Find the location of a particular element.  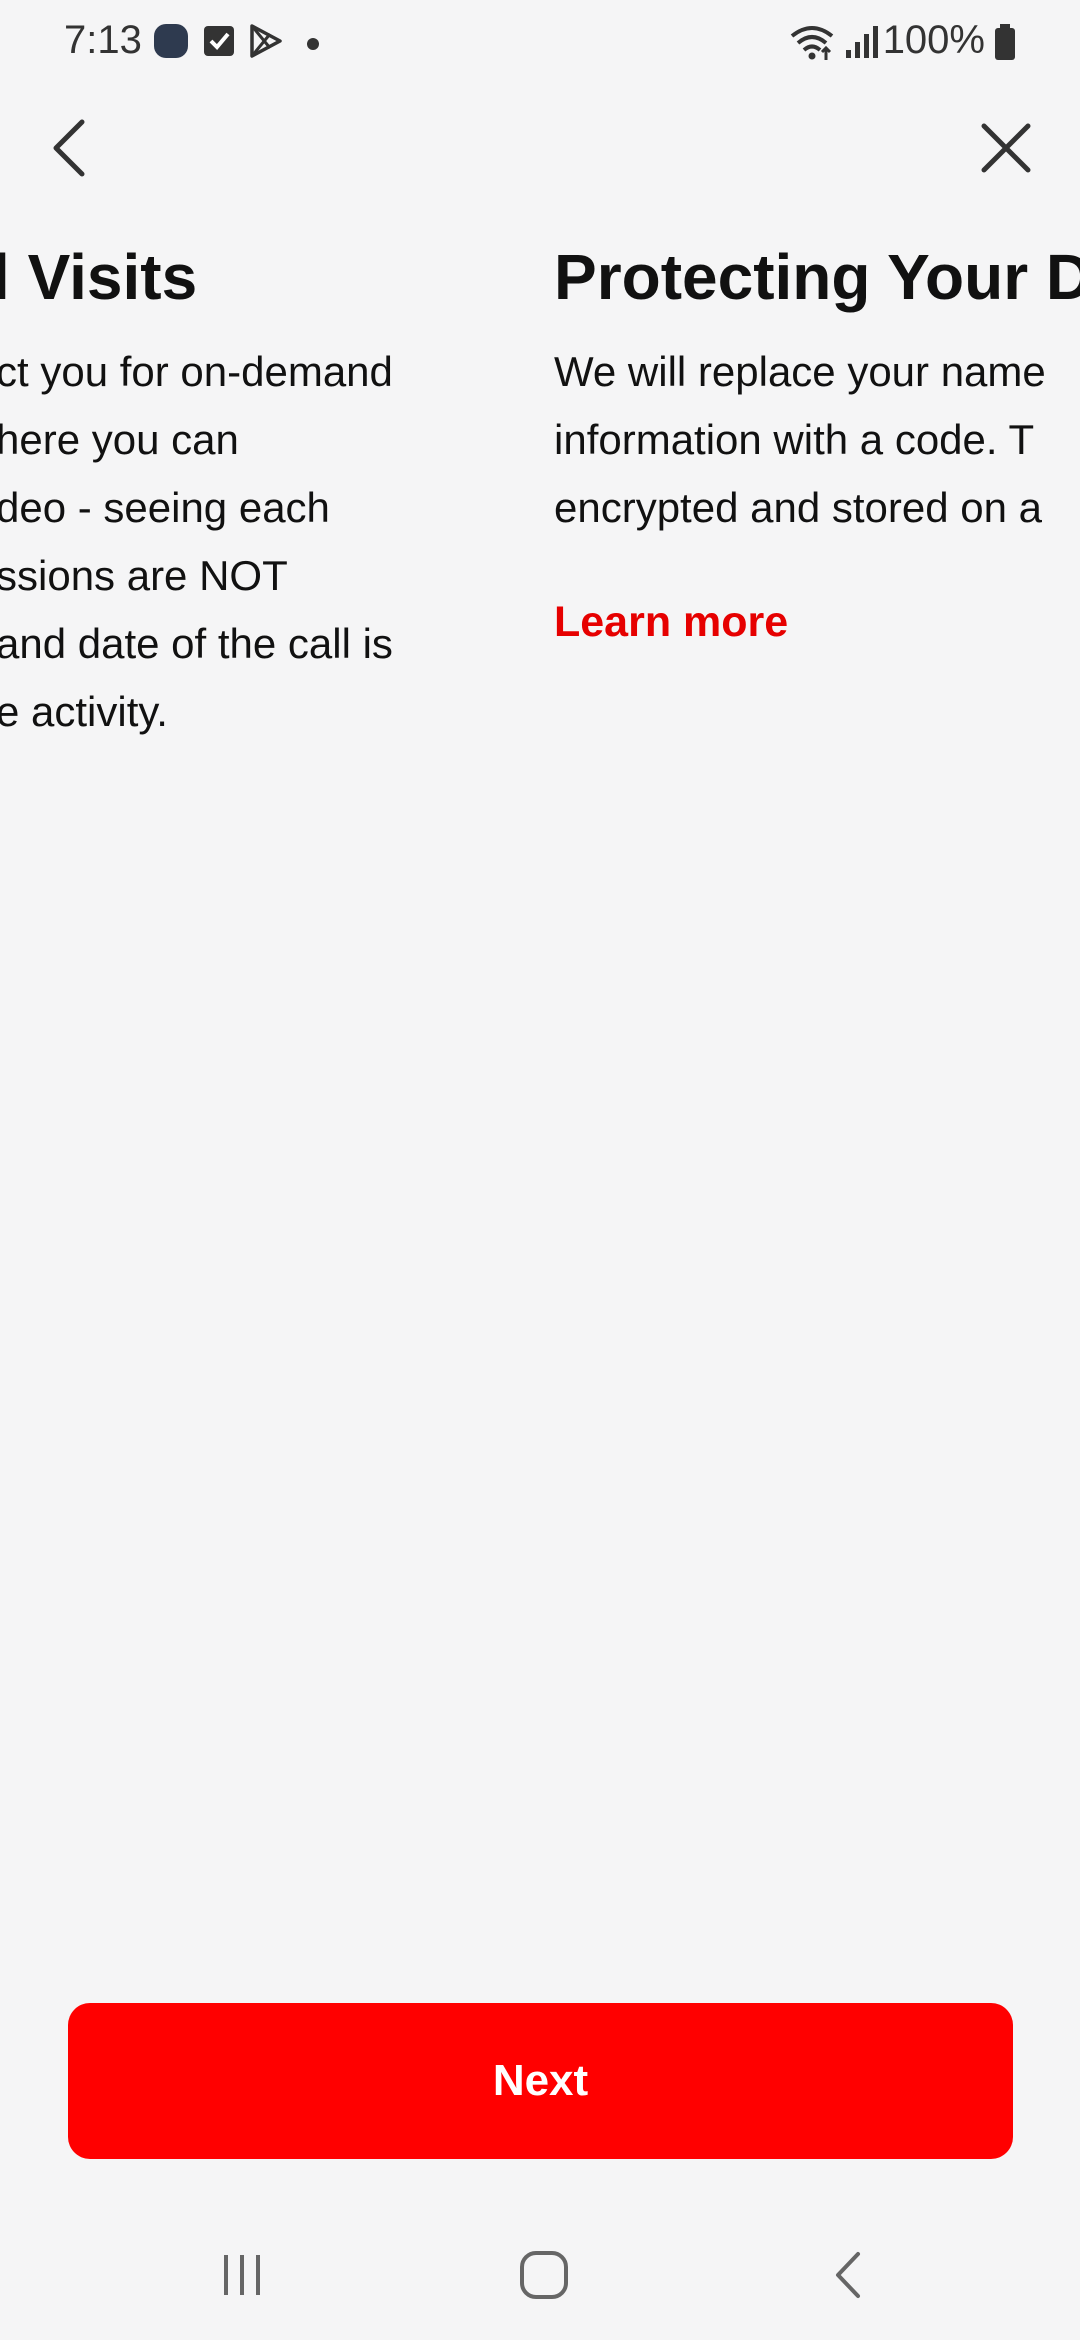

system-back-button is located at coordinates (848, 2275).